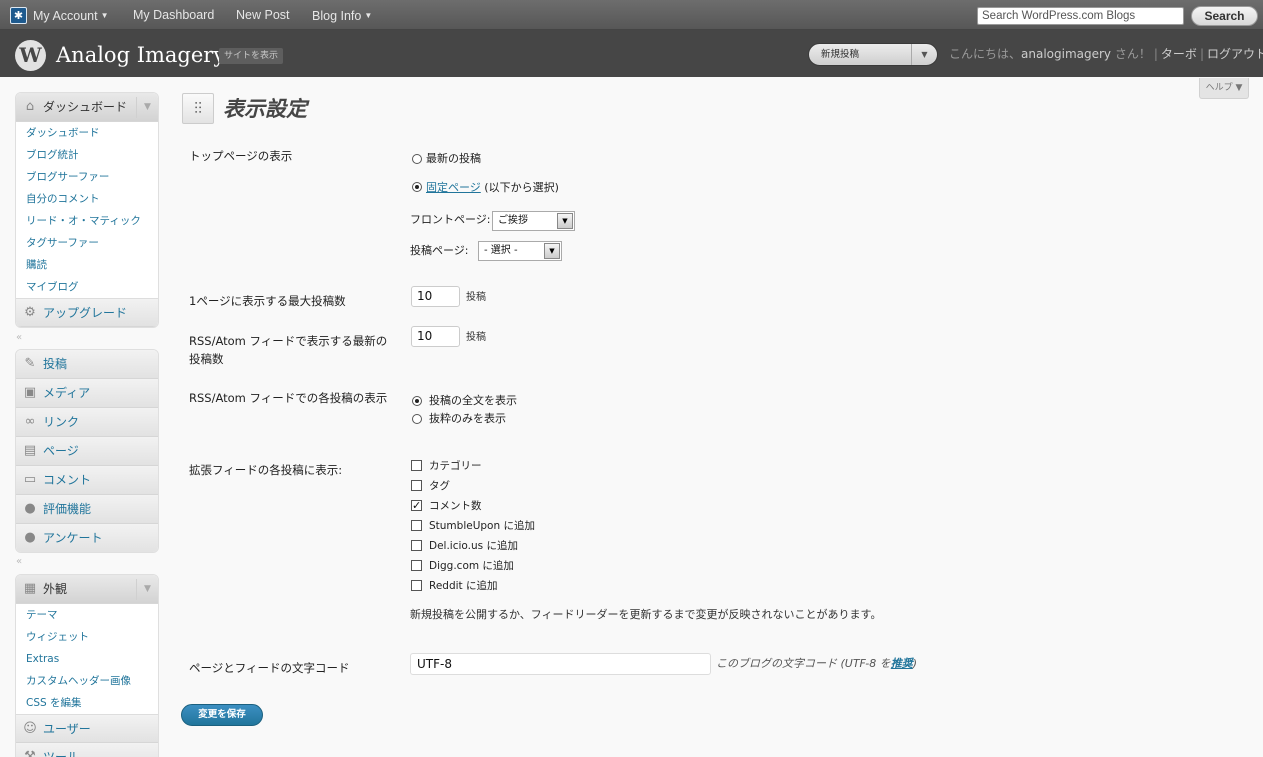 This screenshot has height=757, width=1263. What do you see at coordinates (288, 398) in the screenshot?
I see `rss-display-label: RSS/Atom フィードでの各投稿の表示` at bounding box center [288, 398].